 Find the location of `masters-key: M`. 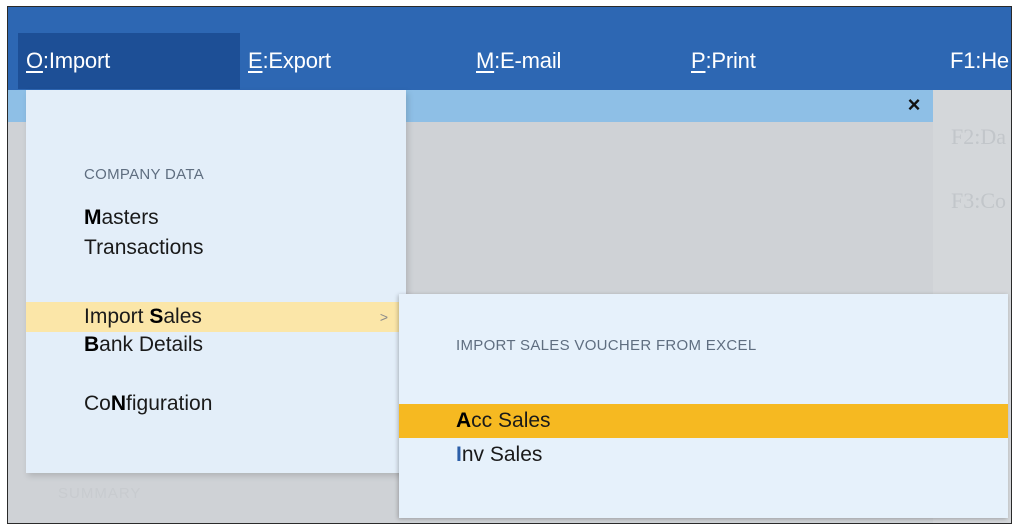

masters-key: M is located at coordinates (93, 217).